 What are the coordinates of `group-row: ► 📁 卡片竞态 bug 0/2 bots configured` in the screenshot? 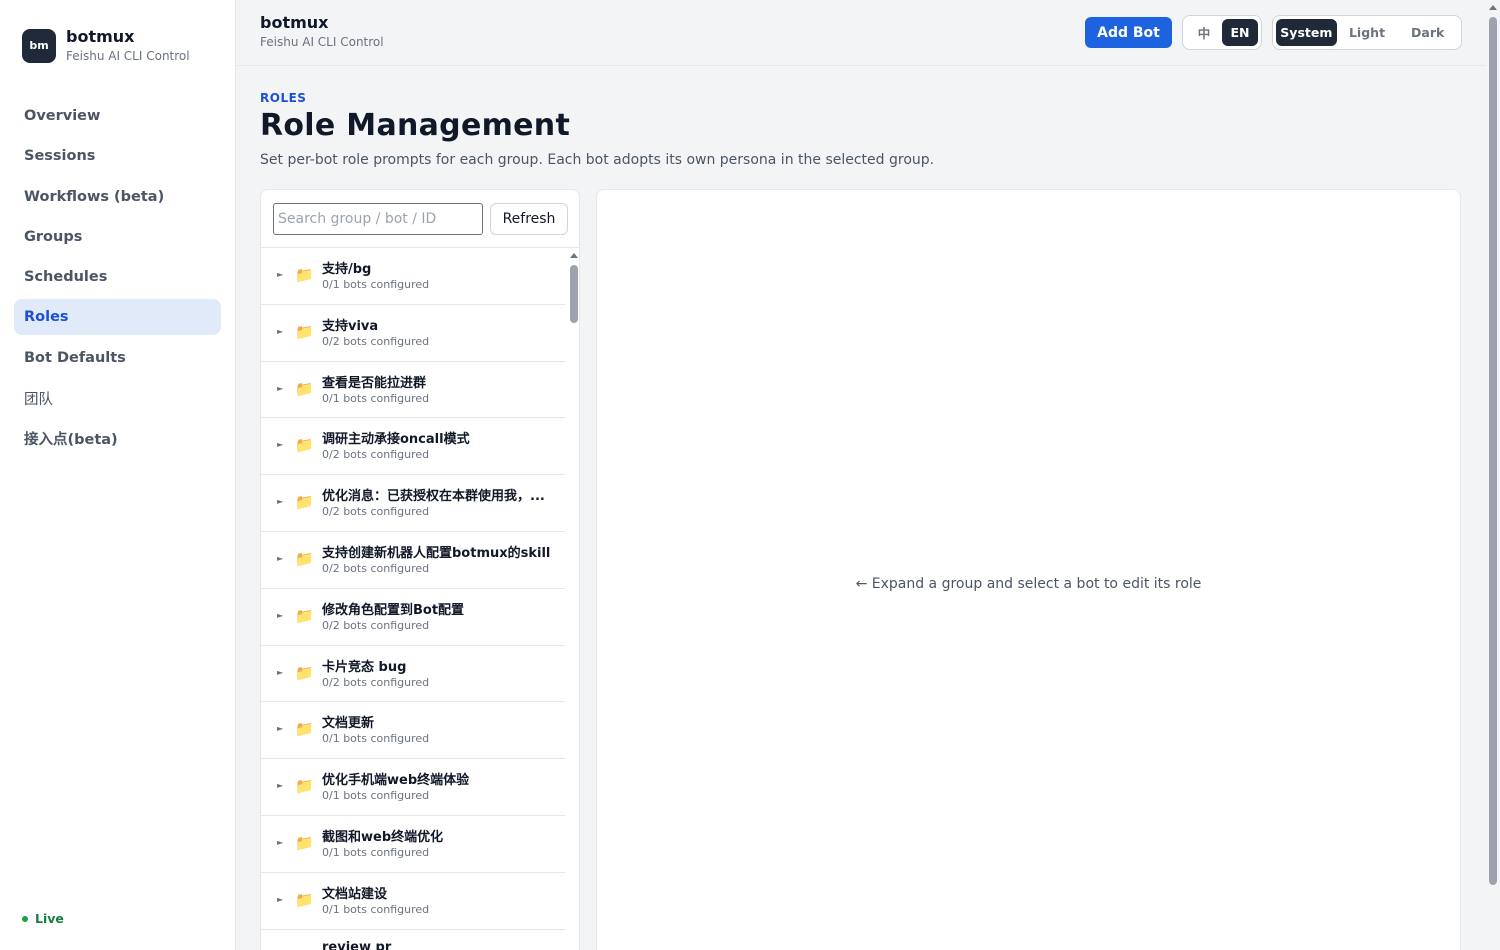 It's located at (413, 674).